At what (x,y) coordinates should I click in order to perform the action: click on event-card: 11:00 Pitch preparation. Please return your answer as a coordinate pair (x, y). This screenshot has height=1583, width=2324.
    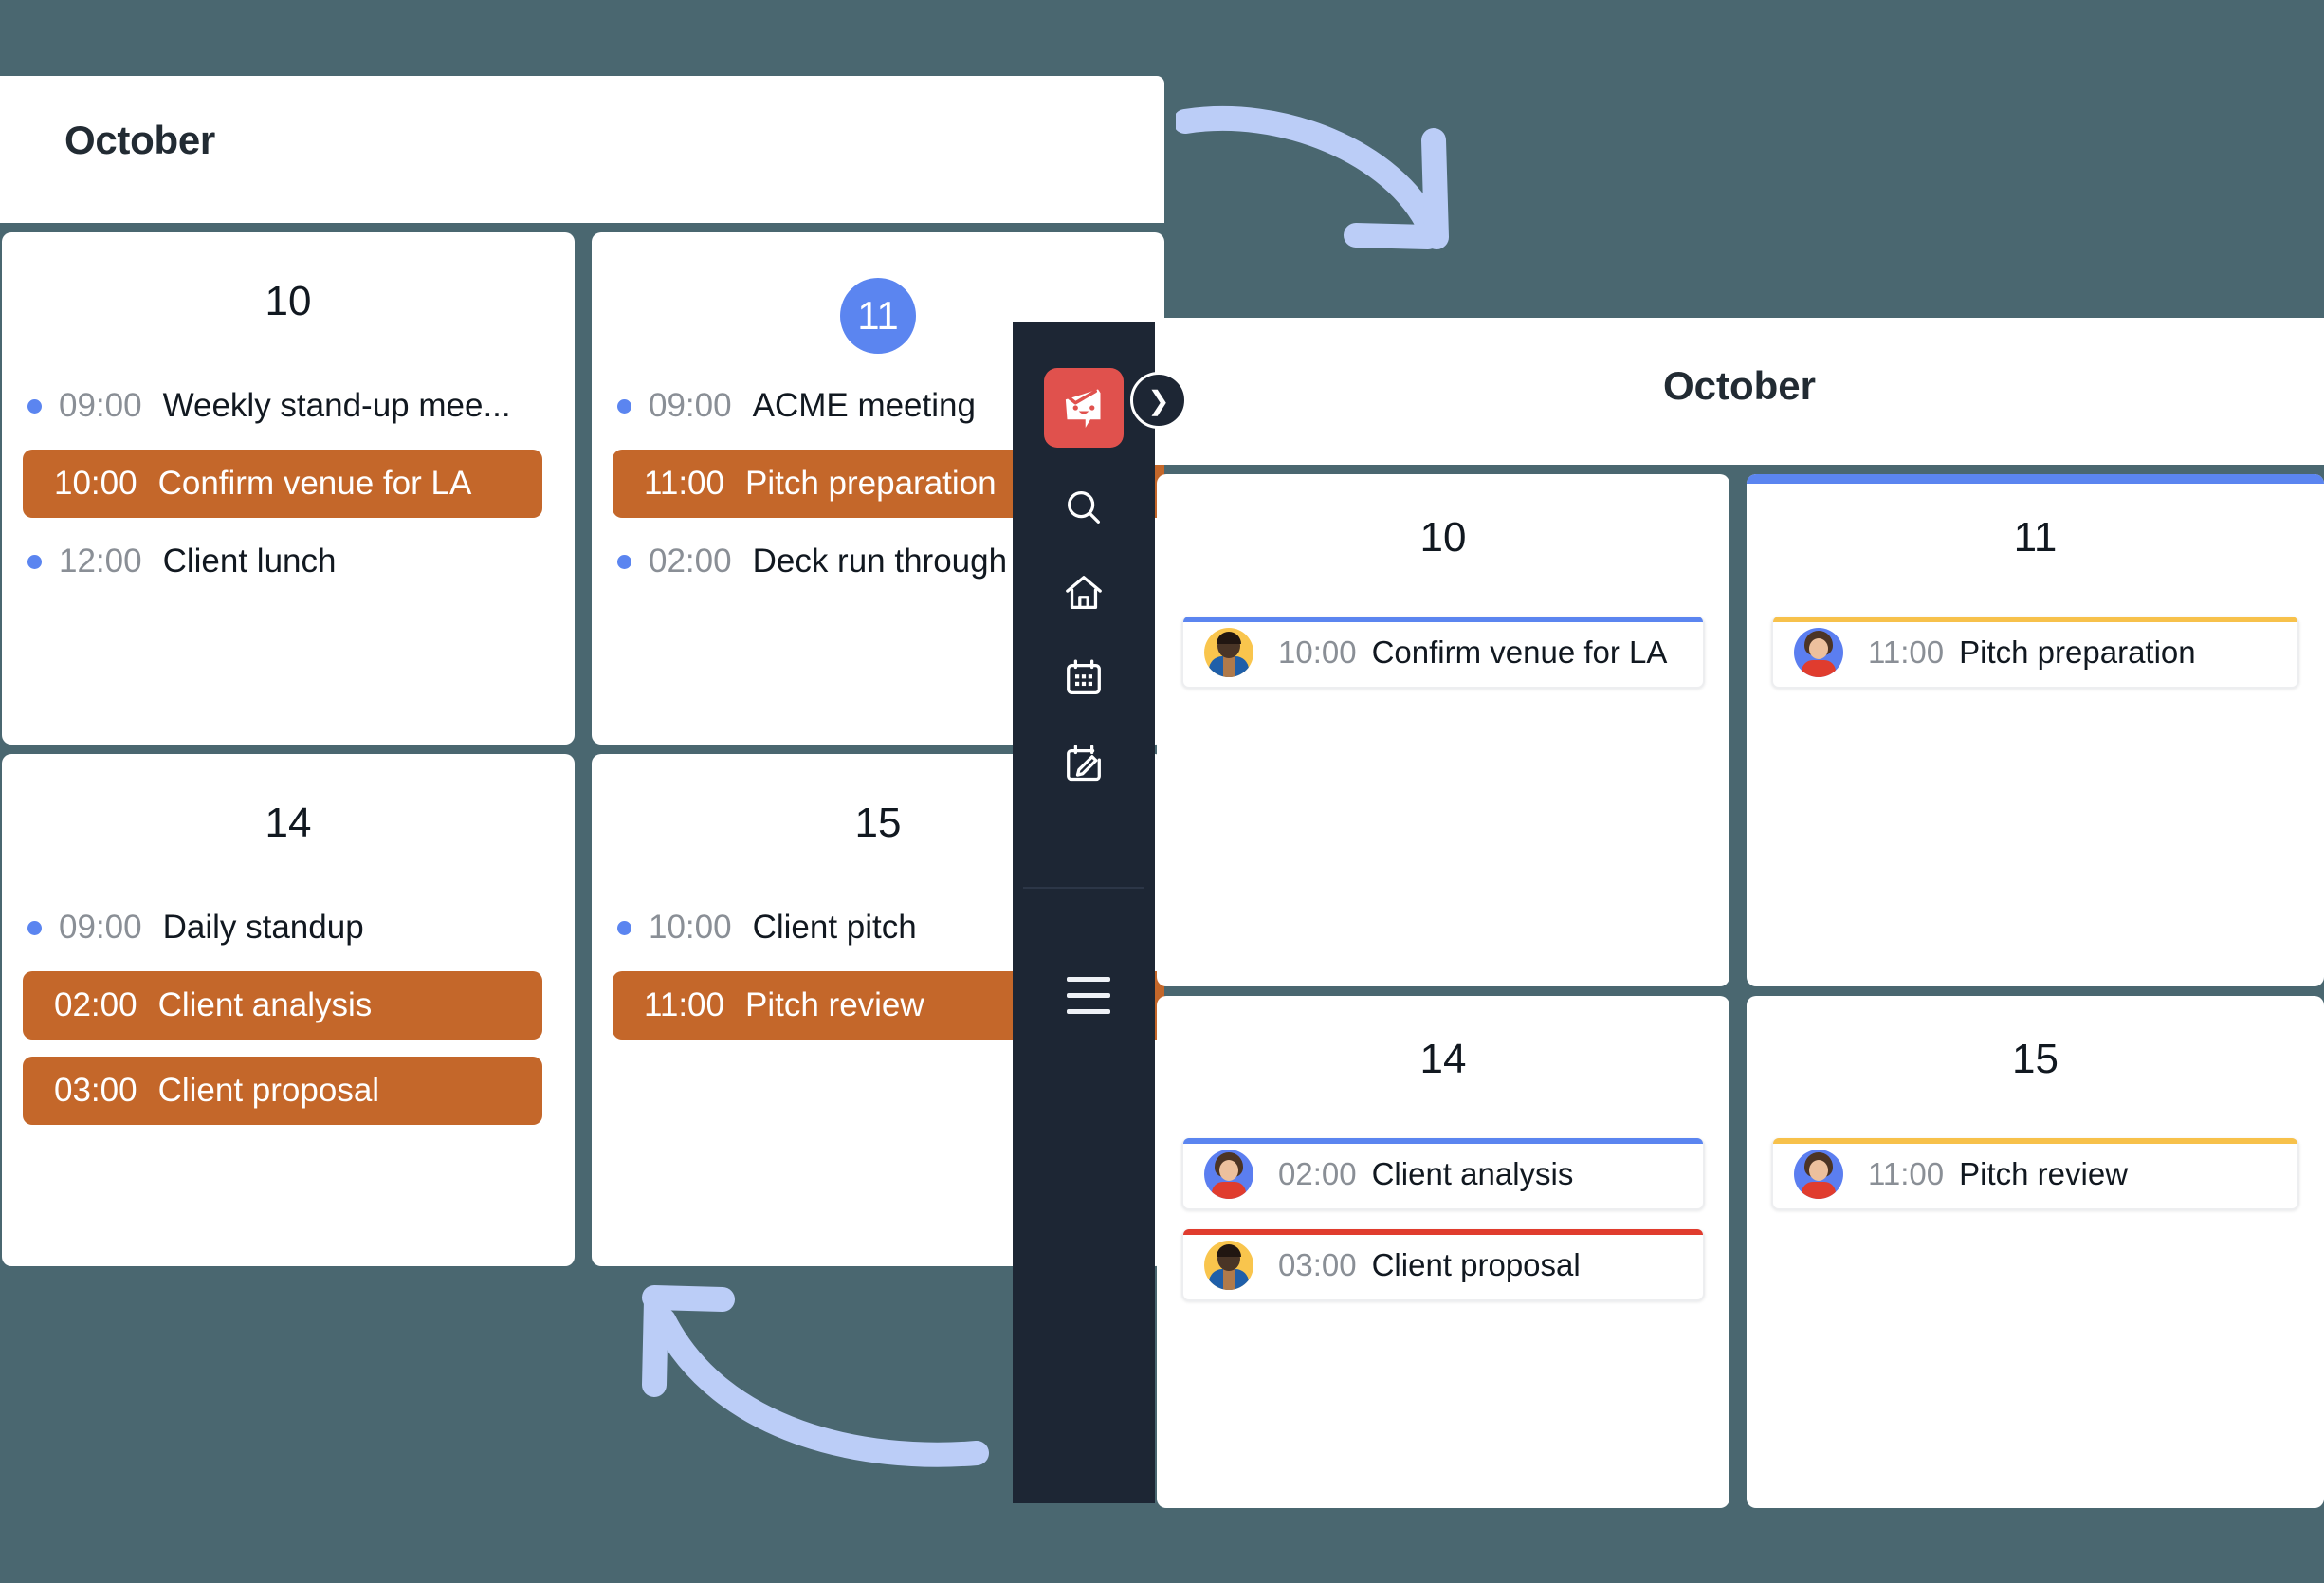
    Looking at the image, I should click on (2035, 653).